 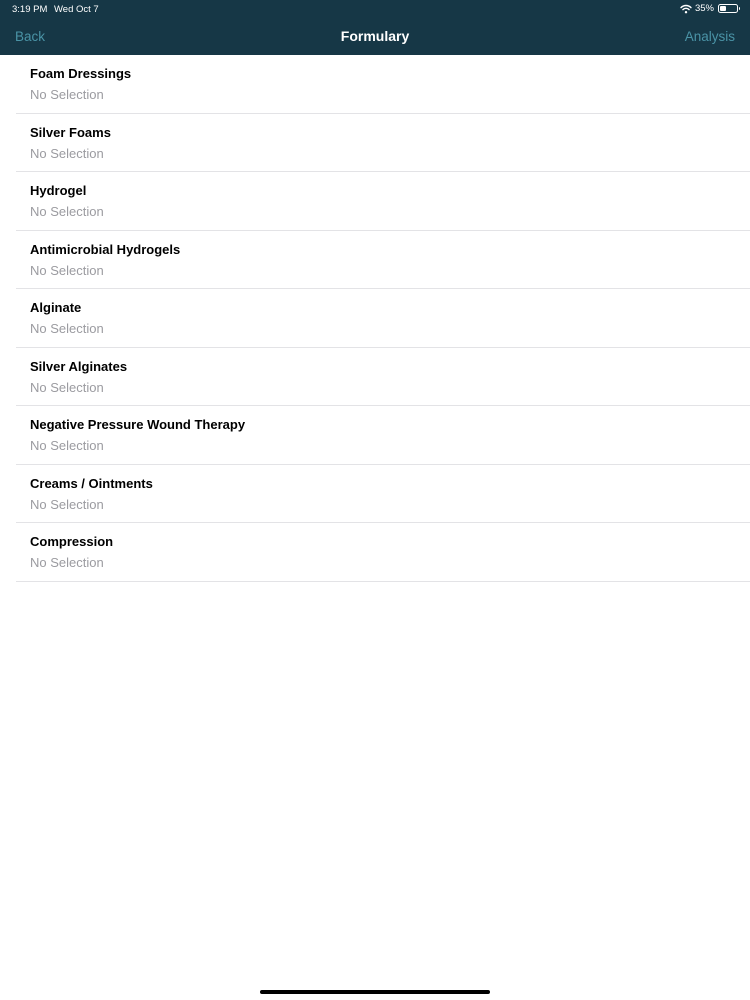 What do you see at coordinates (710, 36) in the screenshot?
I see `analysis-button: Analysis` at bounding box center [710, 36].